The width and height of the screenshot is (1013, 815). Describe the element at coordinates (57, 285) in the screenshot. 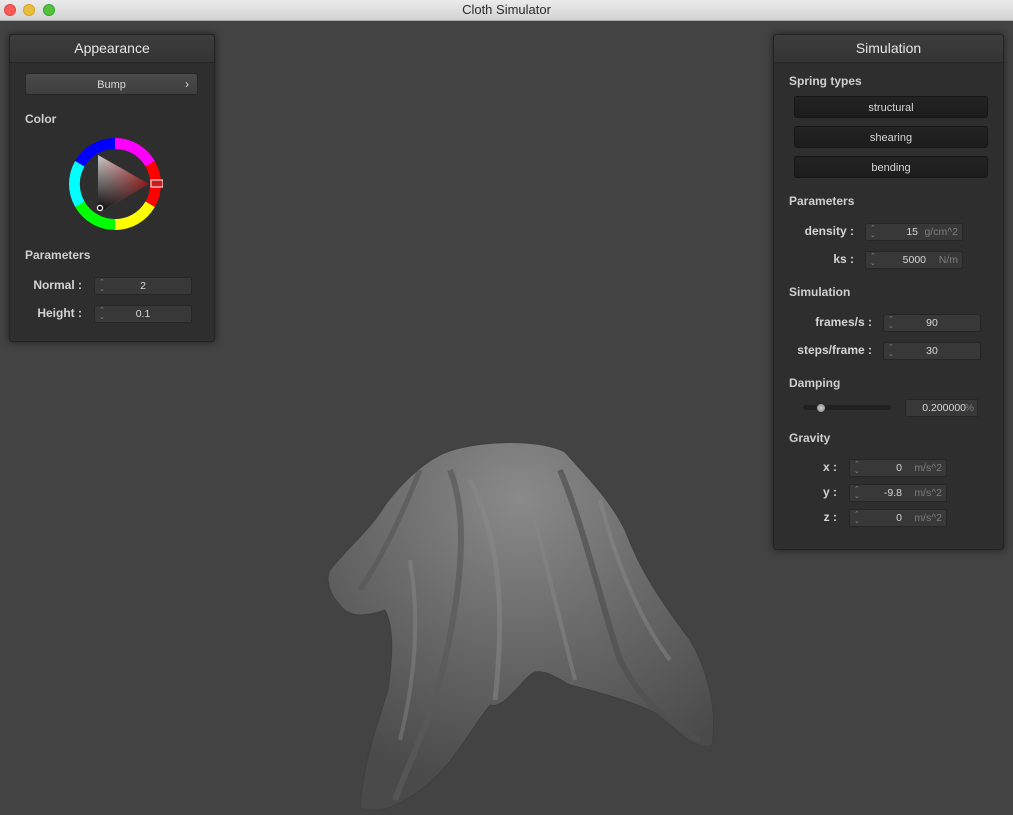

I see `normal-label: Normal :` at that location.